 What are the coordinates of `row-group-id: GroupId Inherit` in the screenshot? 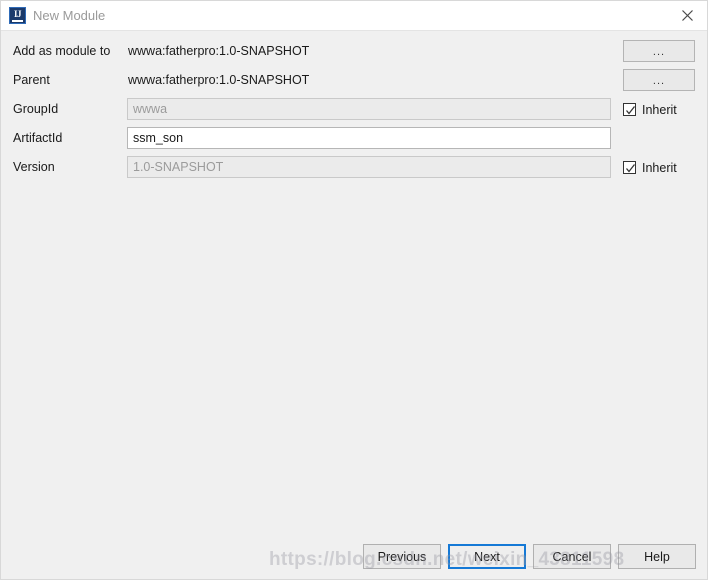 It's located at (354, 109).